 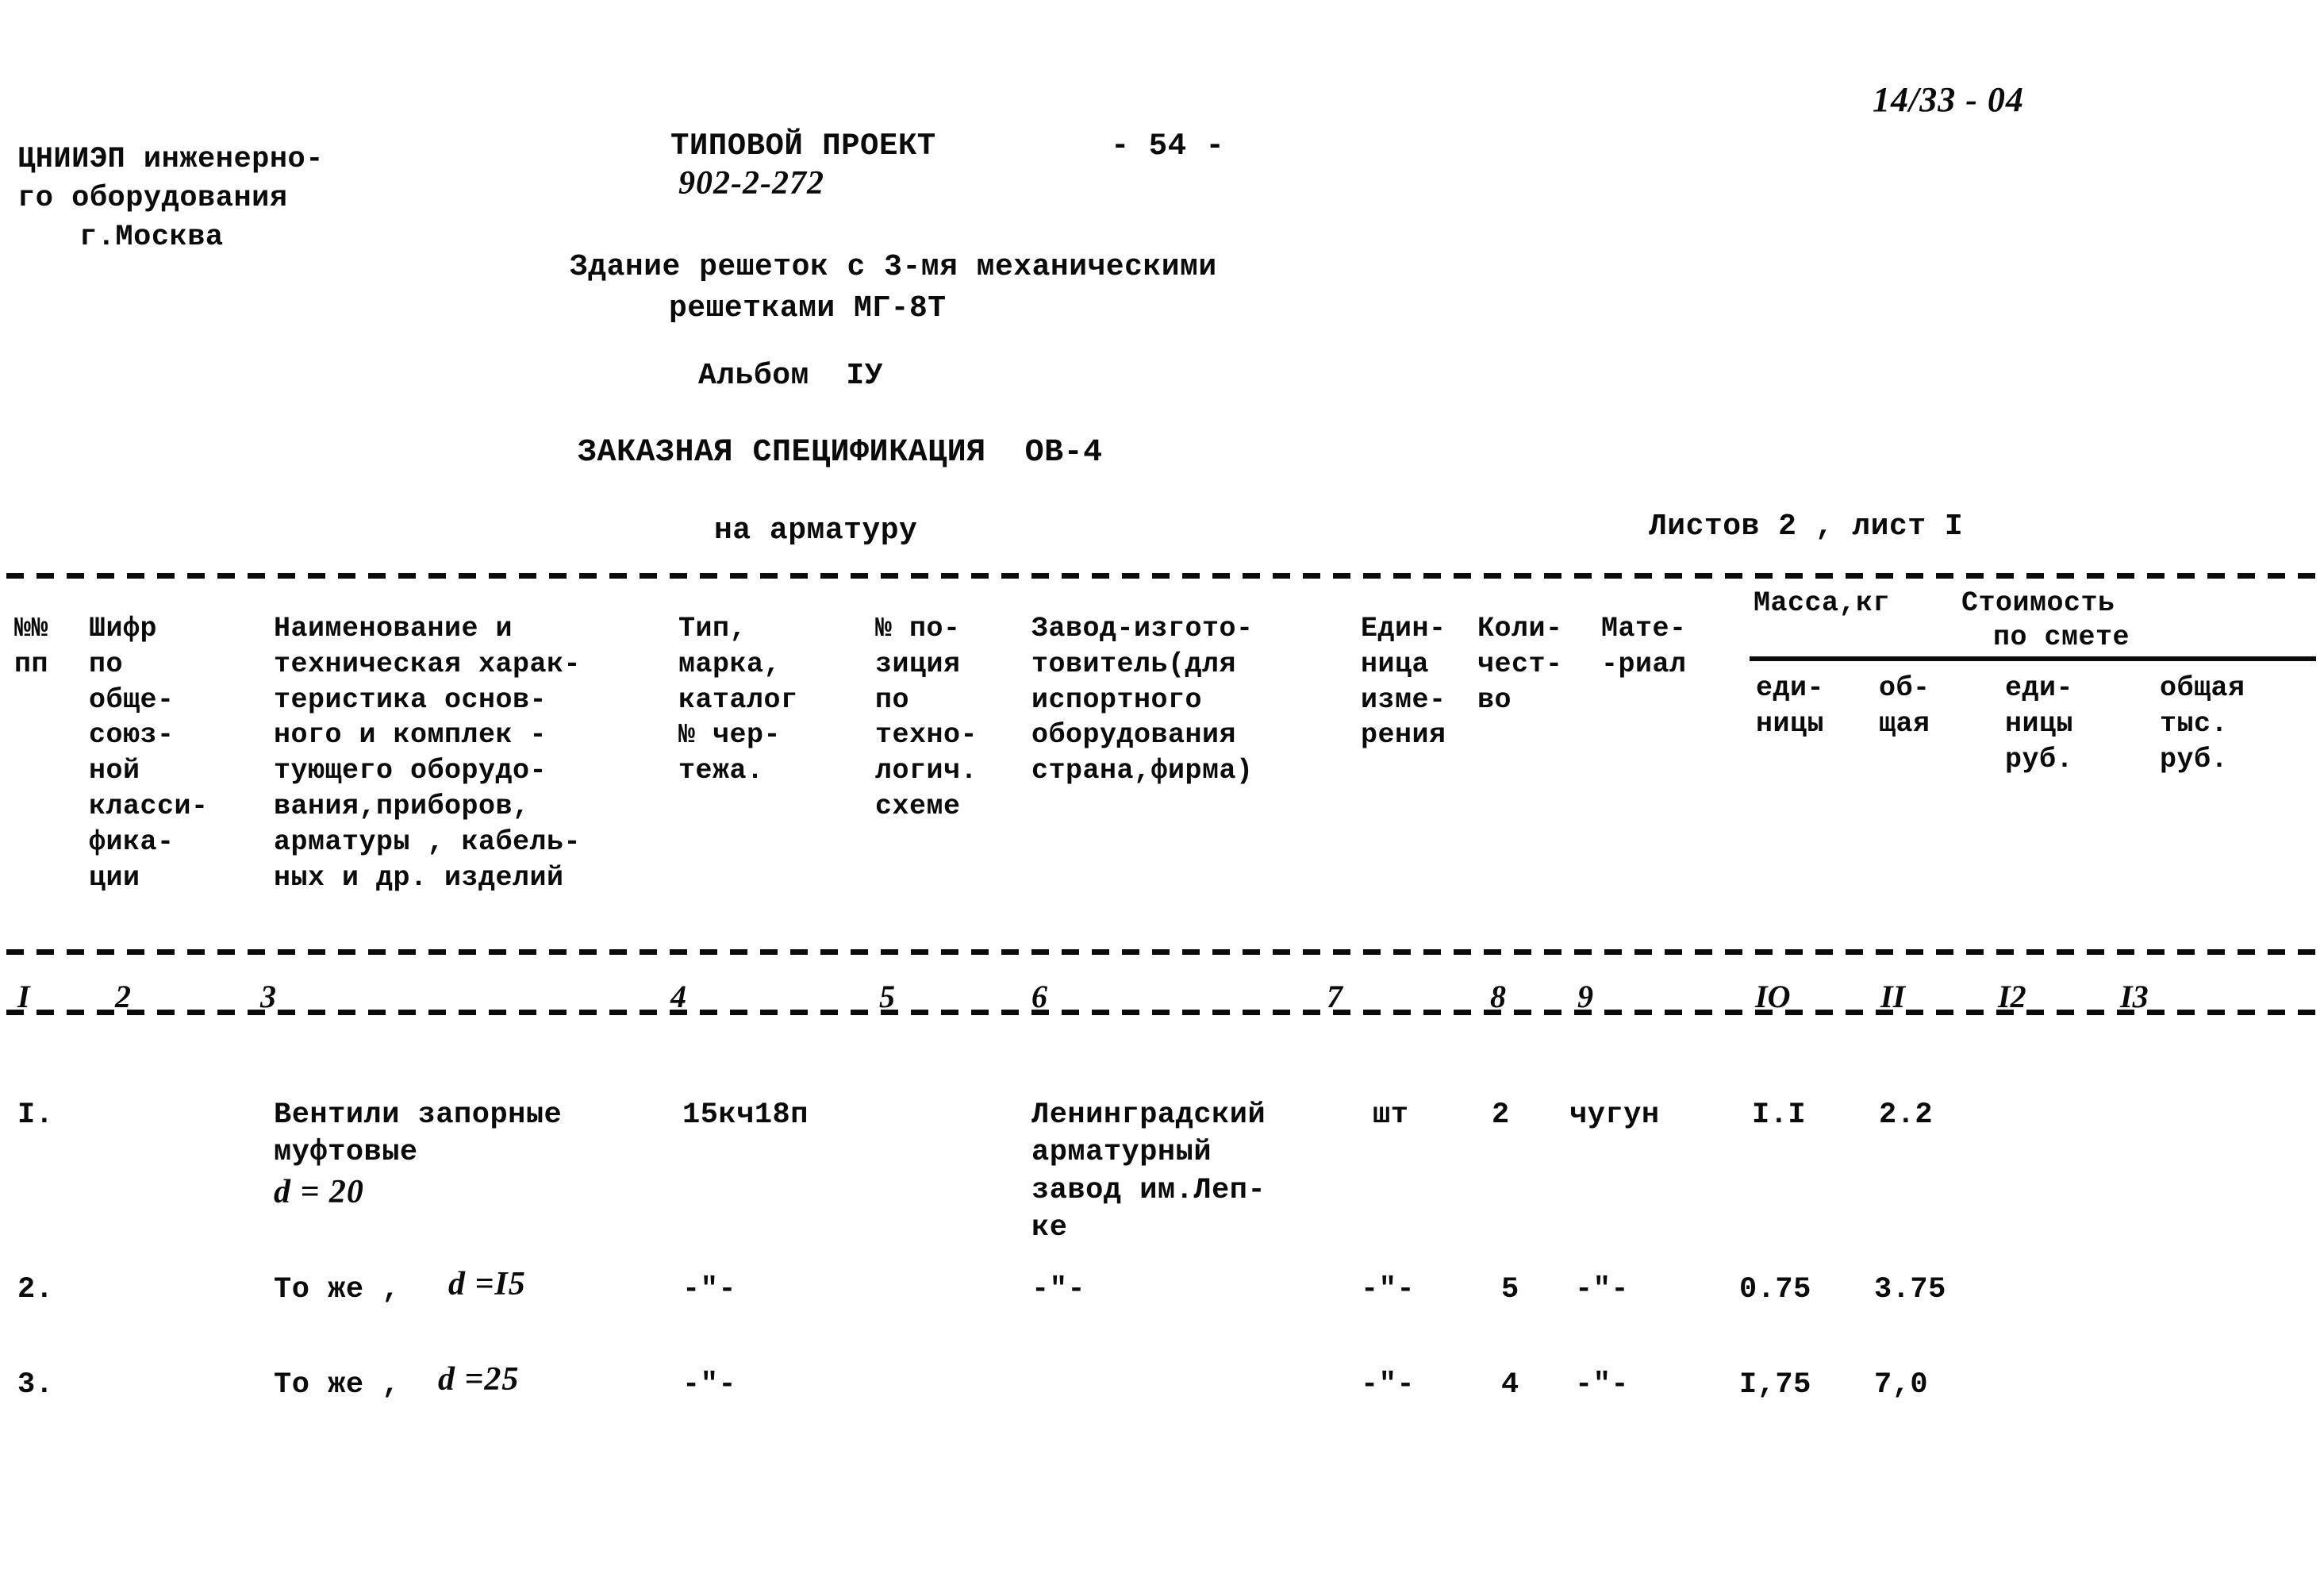 I want to click on organization-line-3: г.Москва, so click(x=151, y=237).